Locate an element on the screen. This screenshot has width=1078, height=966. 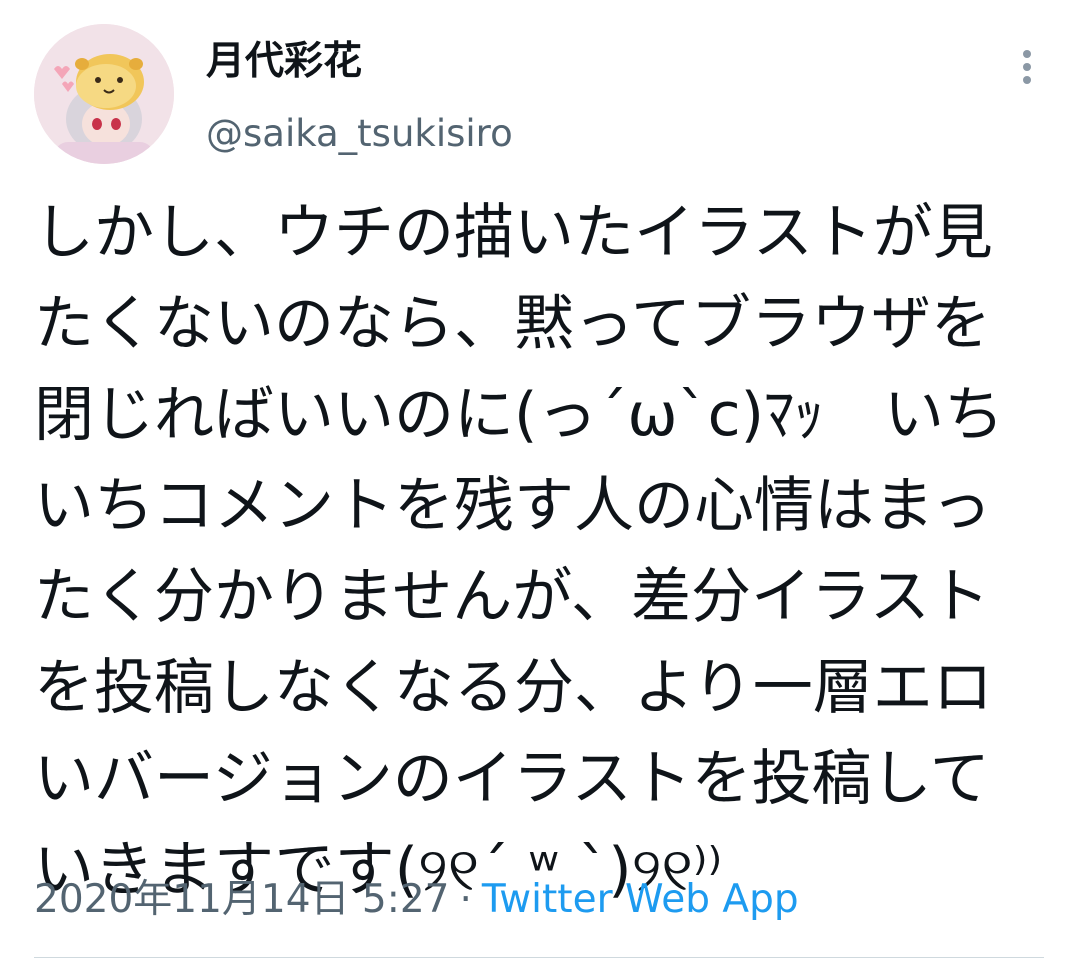
more-options-button is located at coordinates (1027, 67).